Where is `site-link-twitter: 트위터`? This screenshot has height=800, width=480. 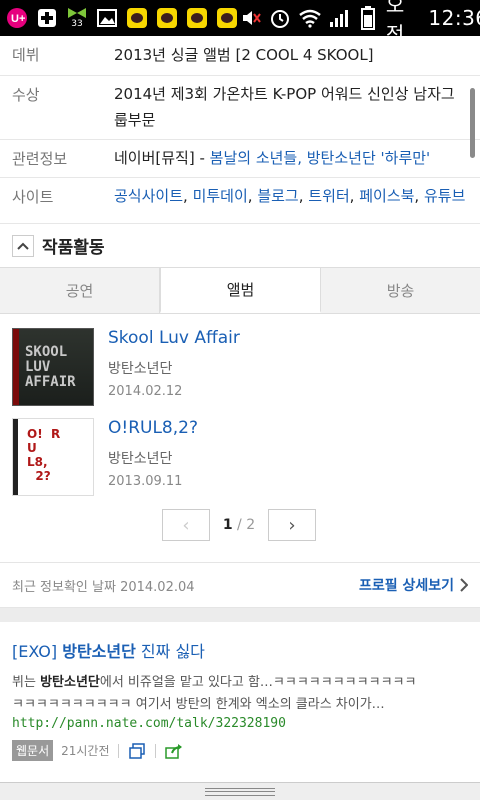 site-link-twitter: 트위터 is located at coordinates (328, 196).